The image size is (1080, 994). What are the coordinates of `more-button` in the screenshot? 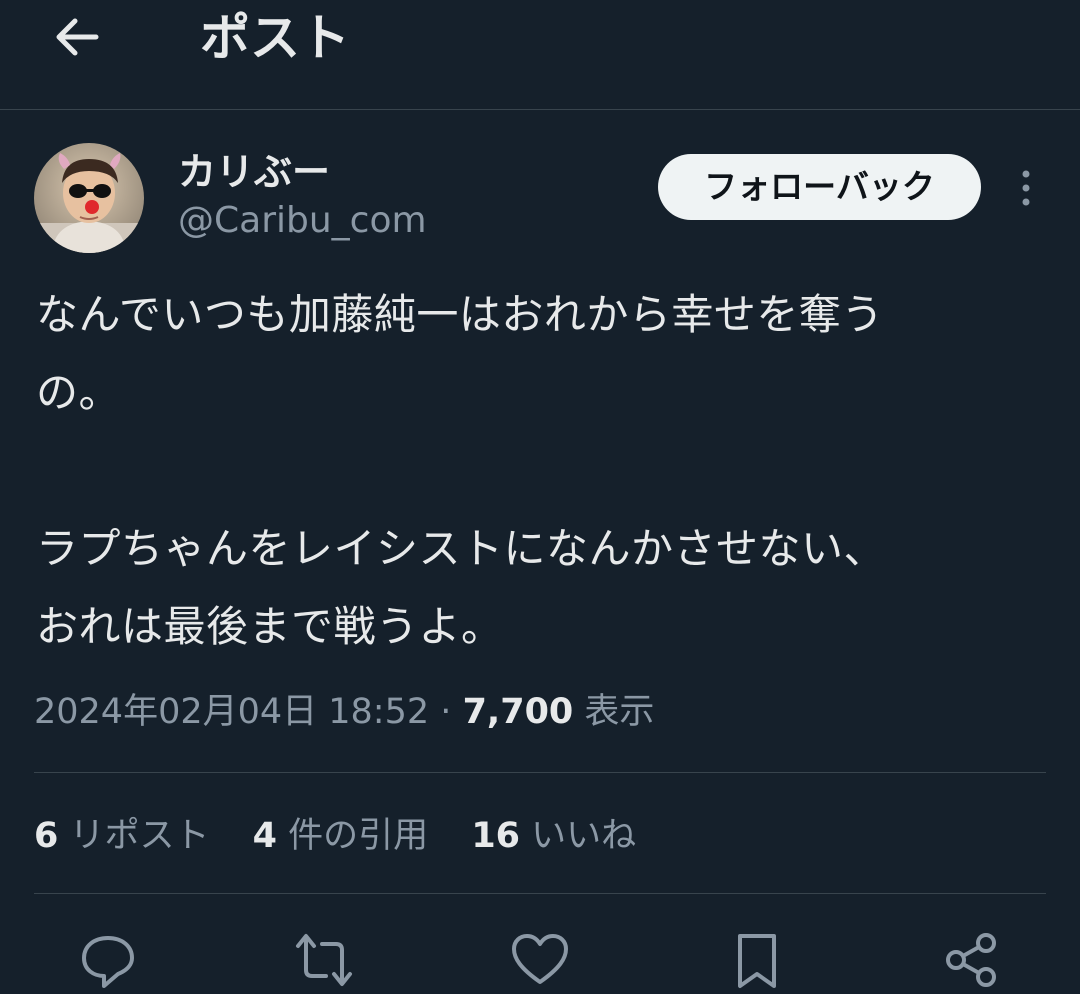 It's located at (1026, 188).